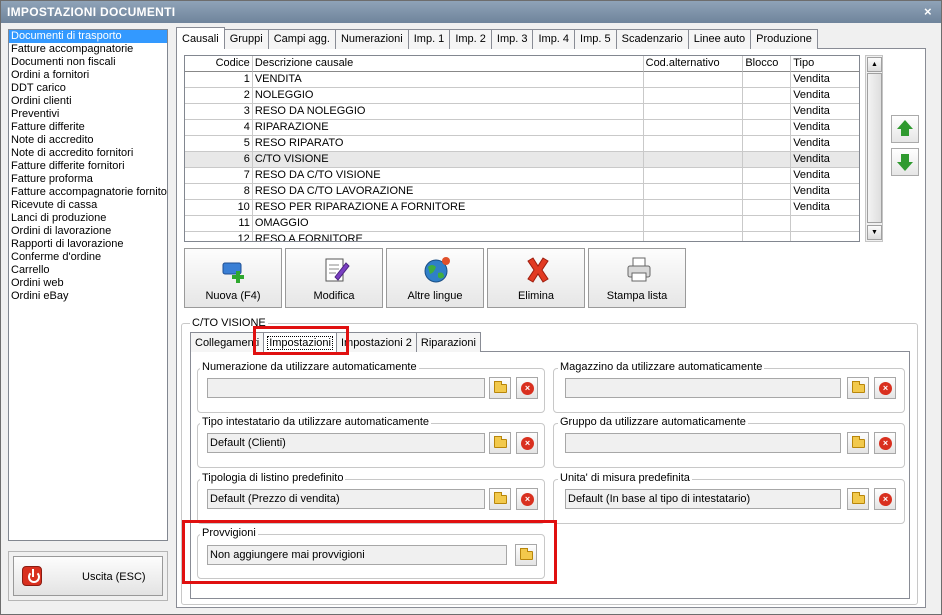  I want to click on header-blocco: Blocco, so click(767, 64).